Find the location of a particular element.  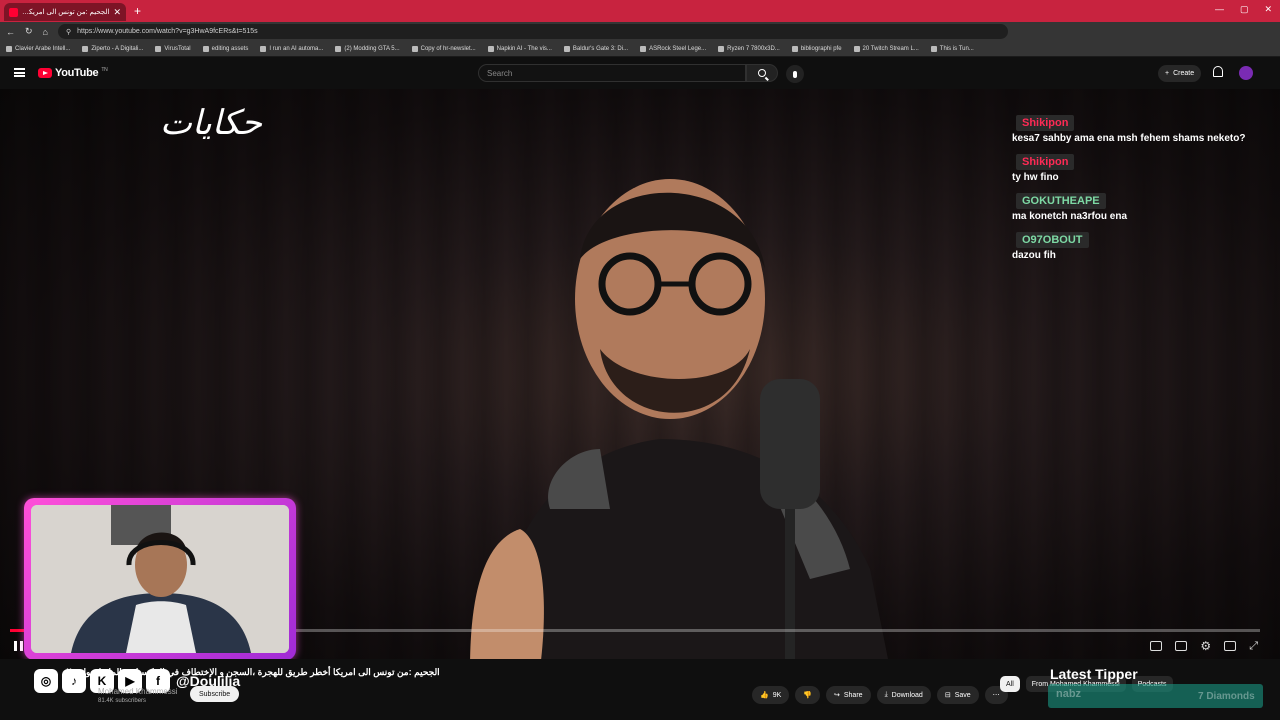

youtube-favicon-icon is located at coordinates (13, 12).